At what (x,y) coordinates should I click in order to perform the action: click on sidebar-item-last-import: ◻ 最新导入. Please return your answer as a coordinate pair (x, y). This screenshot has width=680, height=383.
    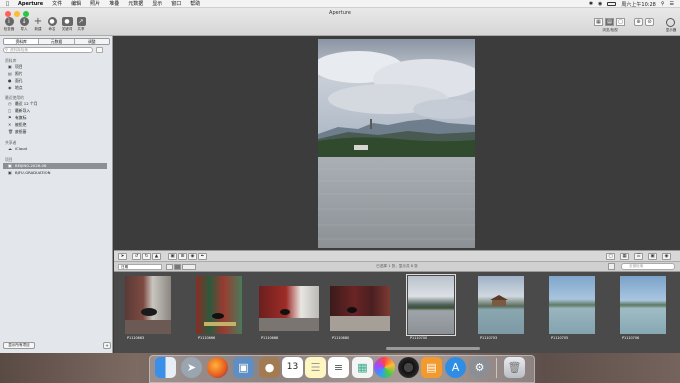
    Looking at the image, I should click on (60, 111).